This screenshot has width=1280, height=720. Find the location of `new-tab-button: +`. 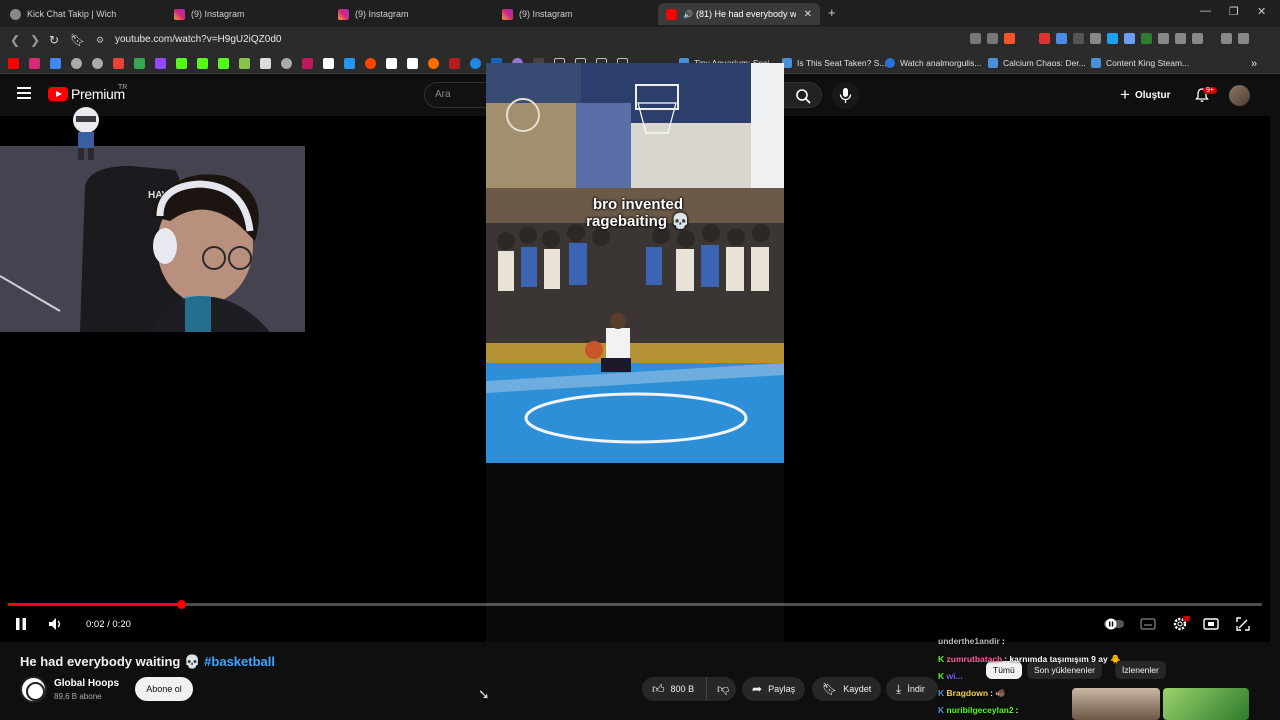

new-tab-button: + is located at coordinates (832, 12).